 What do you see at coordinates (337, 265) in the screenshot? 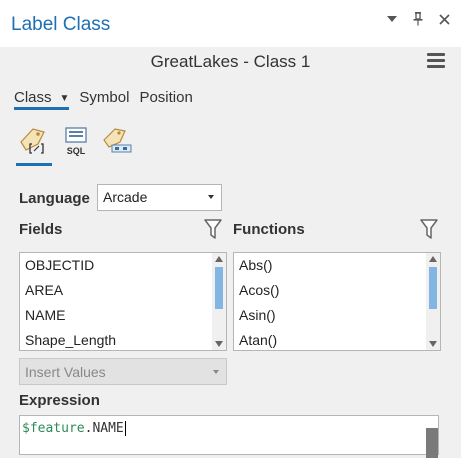
I see `list-item: Abs()` at bounding box center [337, 265].